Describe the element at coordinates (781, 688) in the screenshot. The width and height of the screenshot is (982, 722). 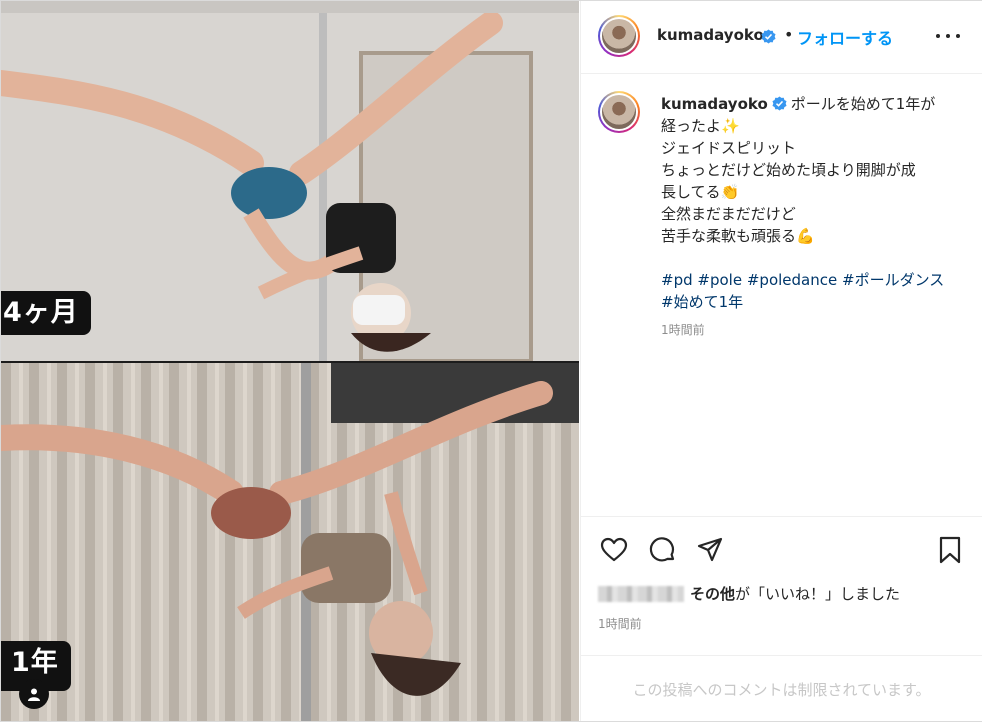
I see `comments-restricted-notice: この投稿へのコメントは制限されています。` at that location.